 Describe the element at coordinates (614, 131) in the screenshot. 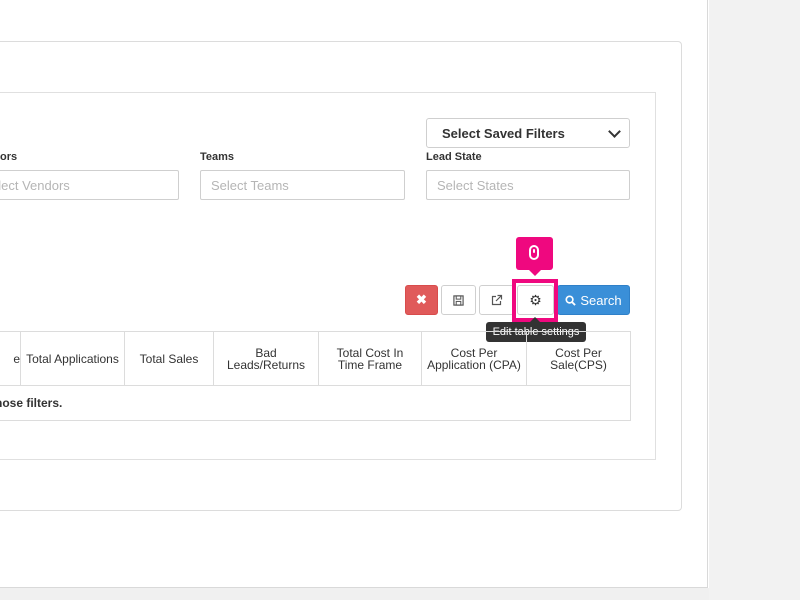

I see `chevron-down-icon` at that location.